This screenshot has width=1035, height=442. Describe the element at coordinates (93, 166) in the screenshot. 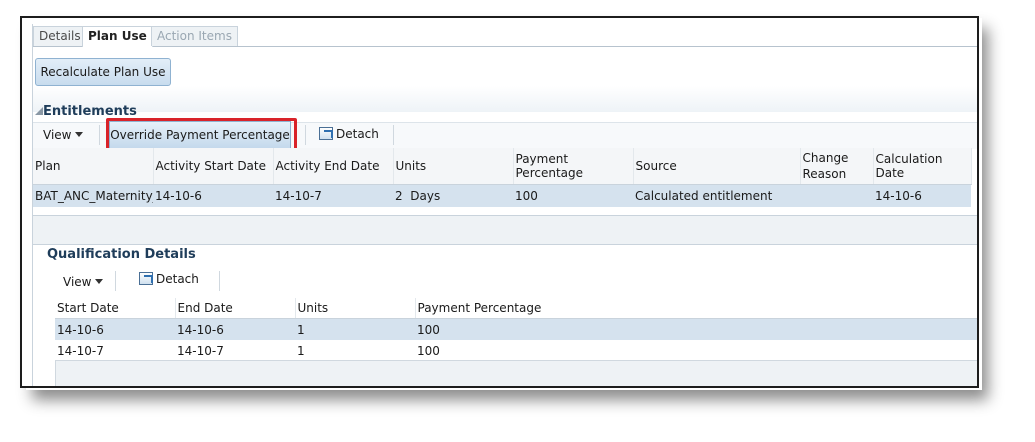

I see `column-header-plan: Plan` at that location.